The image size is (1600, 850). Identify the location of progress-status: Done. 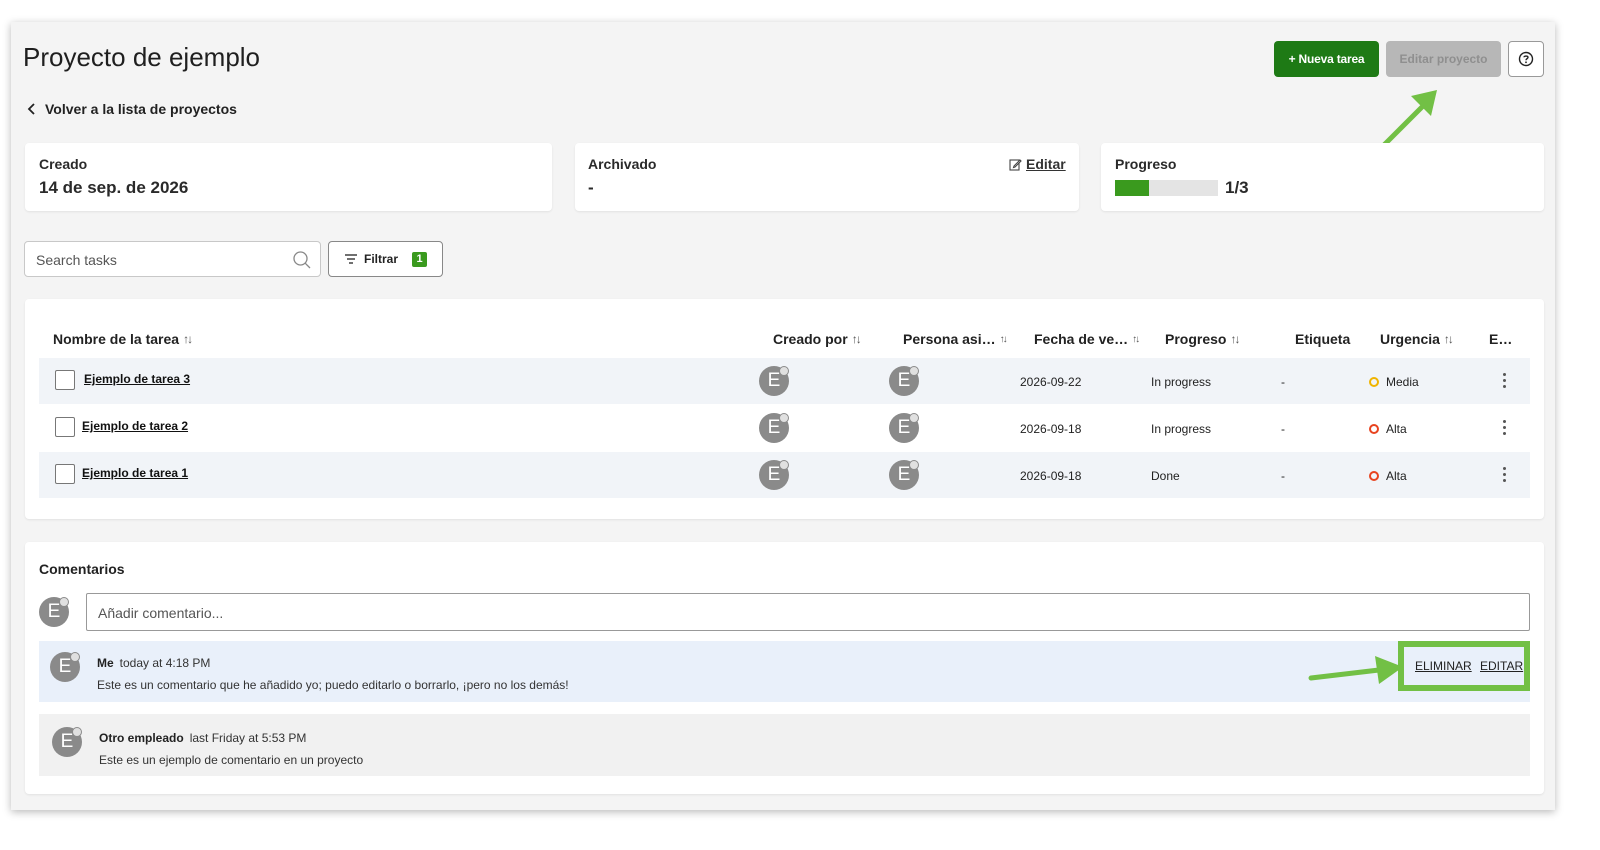
(1165, 476).